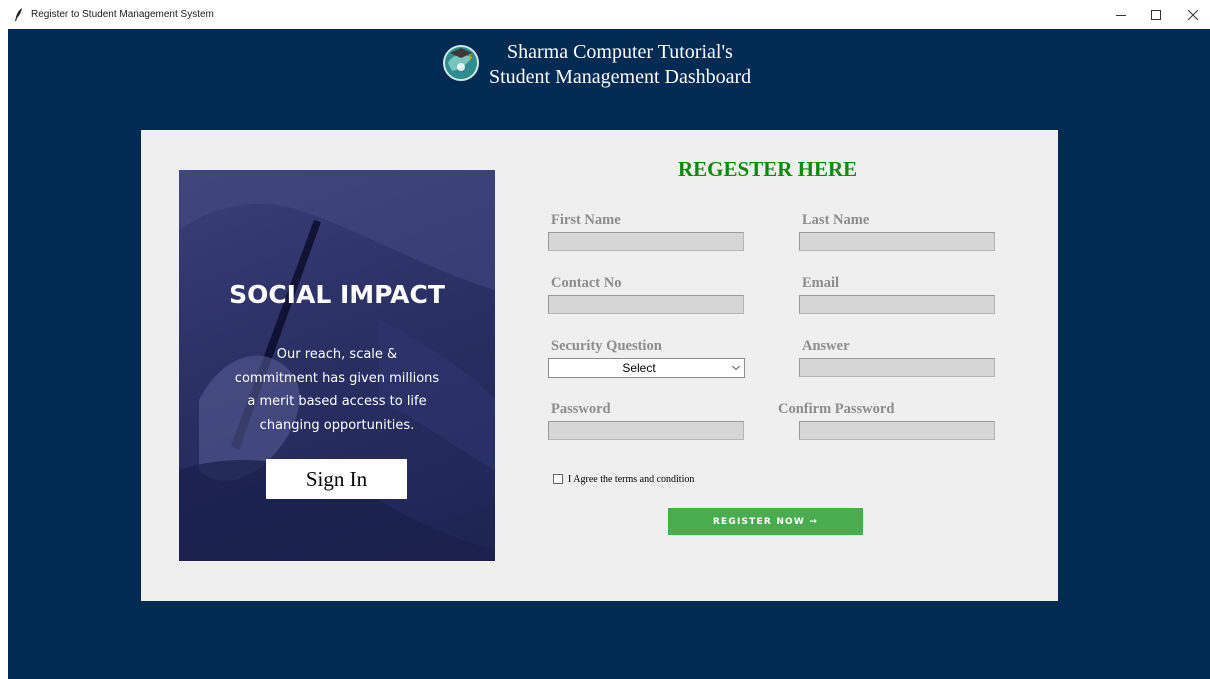  What do you see at coordinates (606, 346) in the screenshot?
I see `security-question-label: Security Question` at bounding box center [606, 346].